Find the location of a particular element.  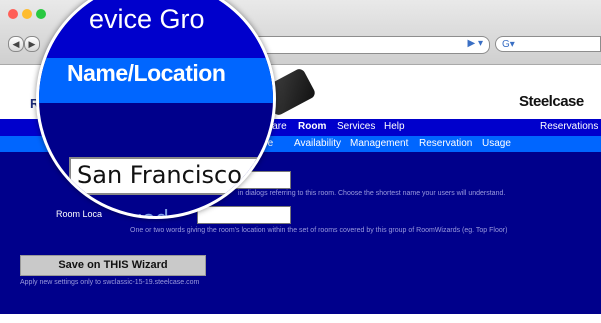

search-field: G▾ is located at coordinates (548, 44).